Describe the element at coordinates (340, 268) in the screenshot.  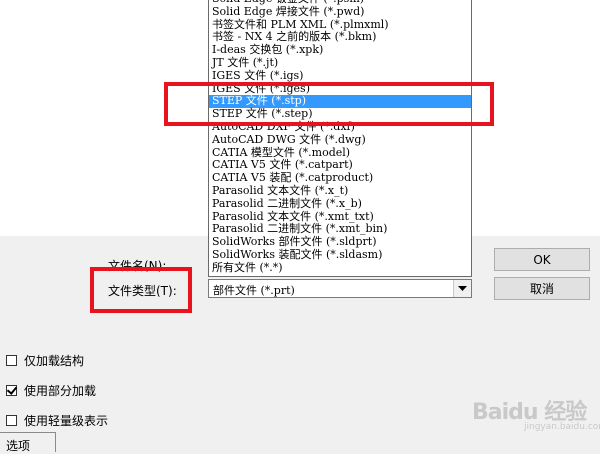
I see `file-type-option: 所有文件 (*.*)` at that location.